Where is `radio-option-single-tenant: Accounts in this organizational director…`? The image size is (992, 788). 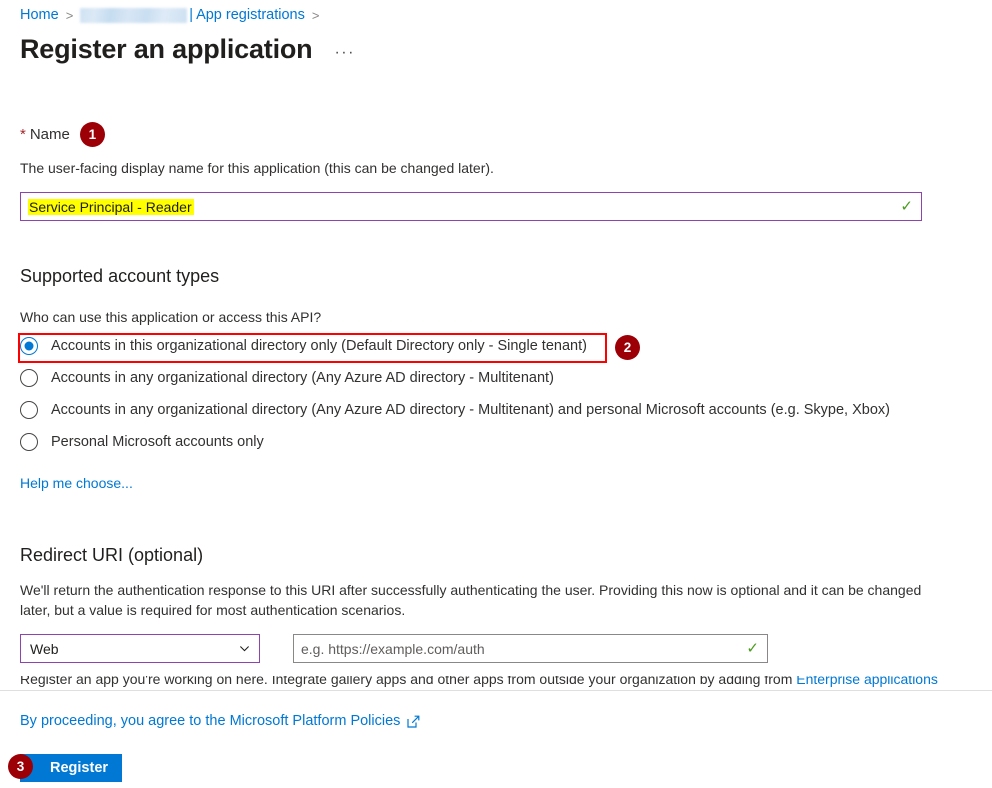
radio-option-single-tenant: Accounts in this organizational director… is located at coordinates (496, 346).